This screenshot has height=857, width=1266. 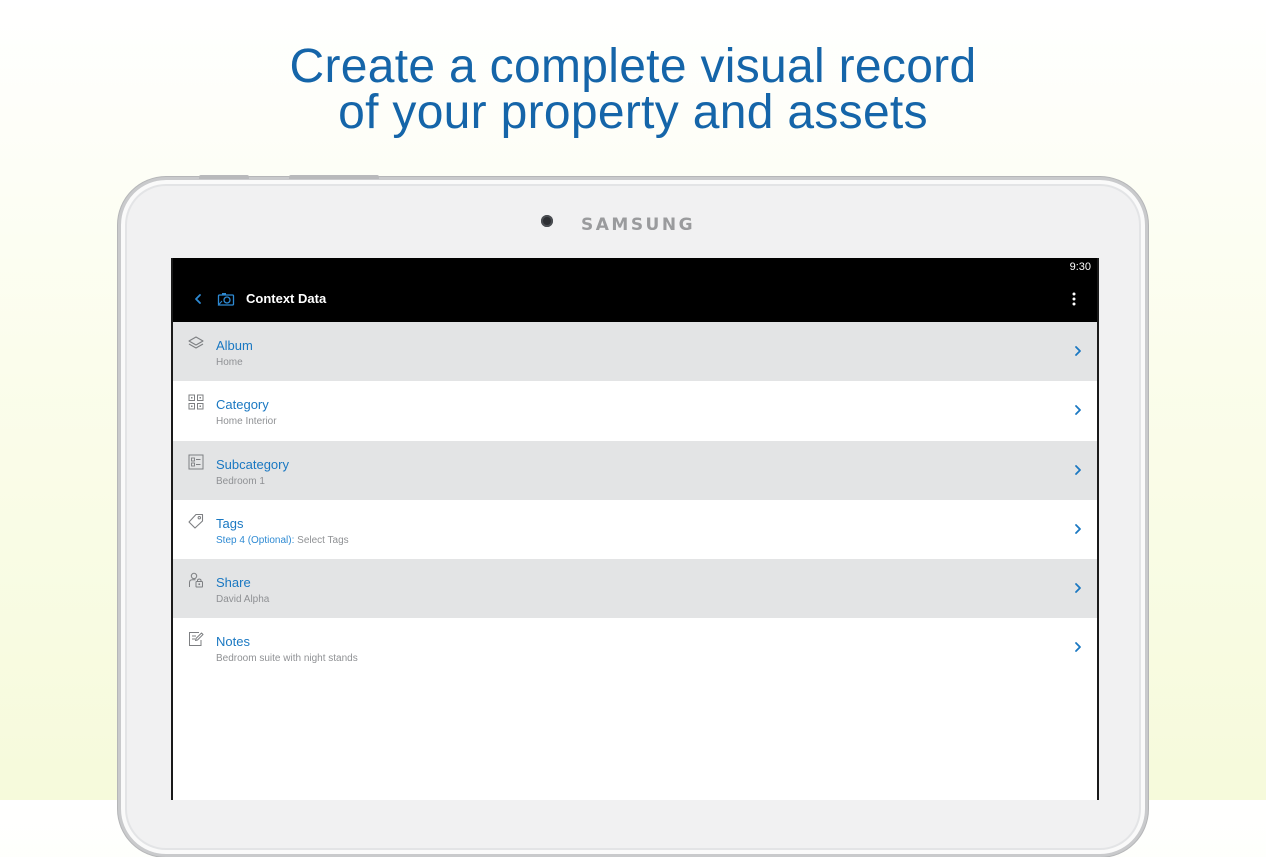 I want to click on list-item-title: Subcategory, so click(x=252, y=464).